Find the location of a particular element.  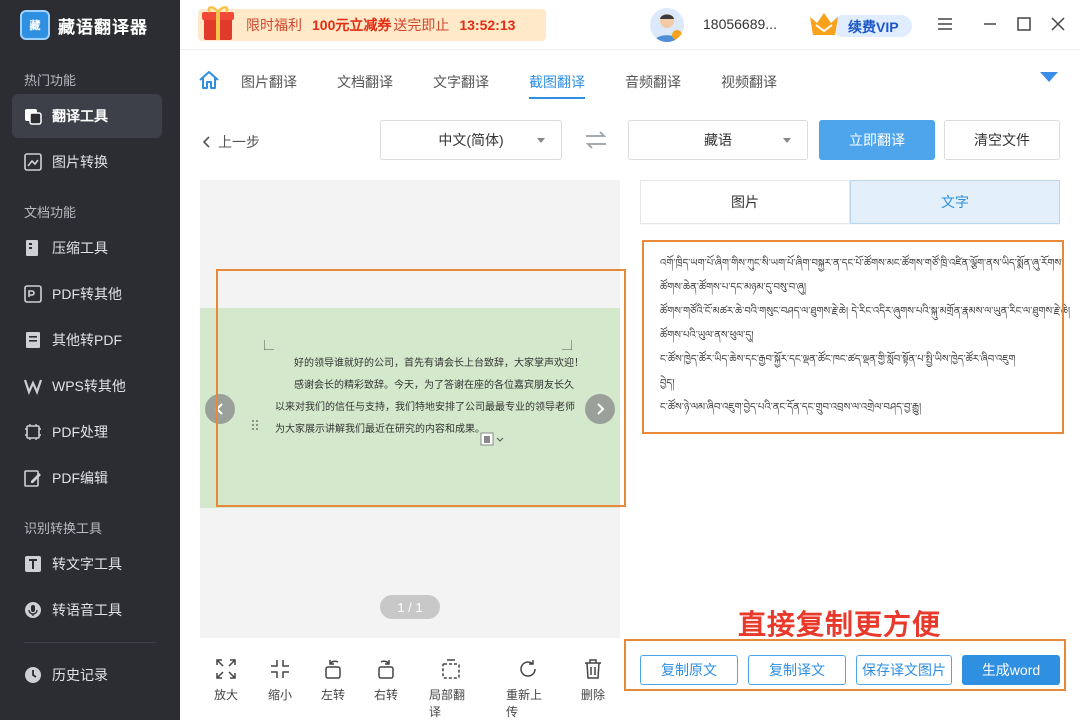

source-language-select: 中文(简体) is located at coordinates (471, 140).